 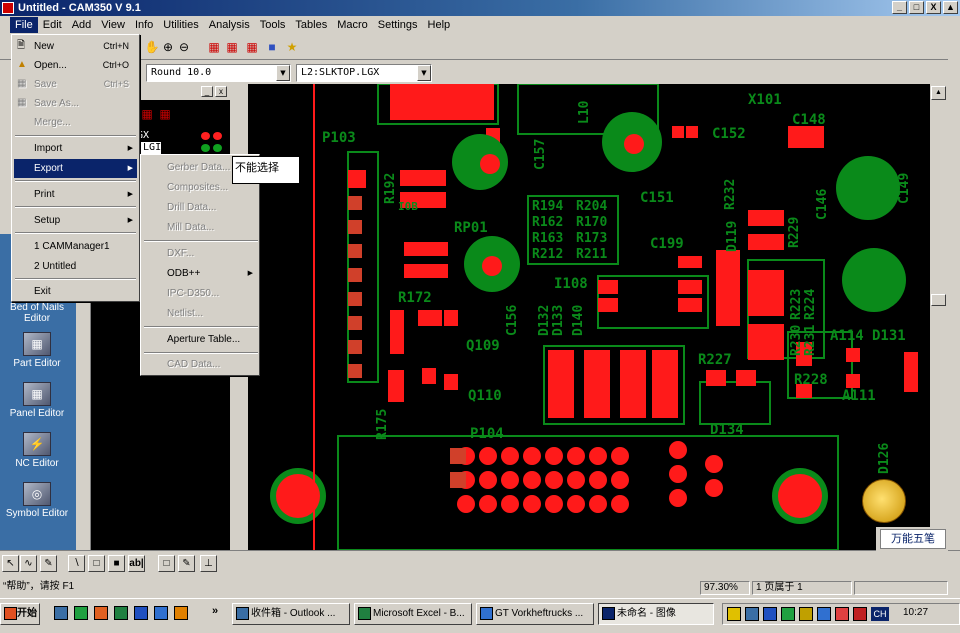 I want to click on line-icon: ∖, so click(x=76, y=563).